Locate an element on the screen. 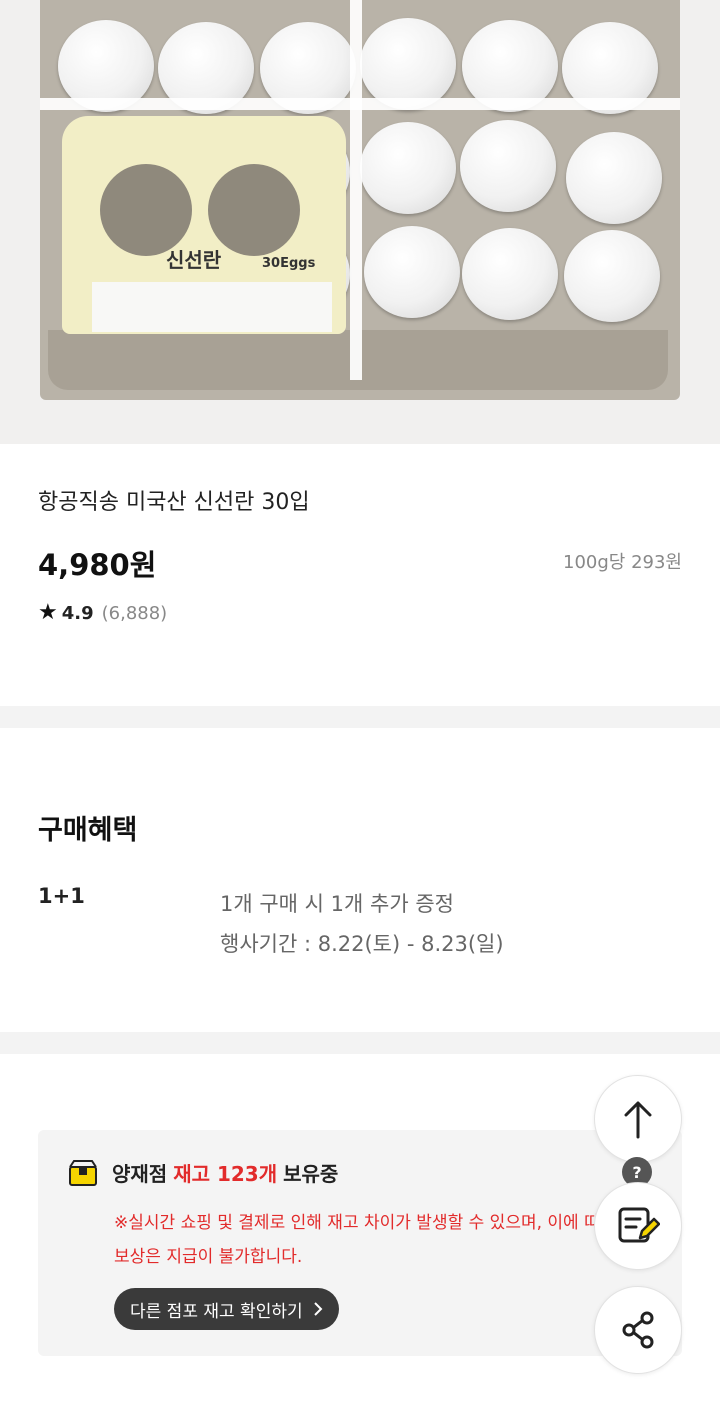 The width and height of the screenshot is (720, 1404). label-count: 30Eggs is located at coordinates (289, 263).